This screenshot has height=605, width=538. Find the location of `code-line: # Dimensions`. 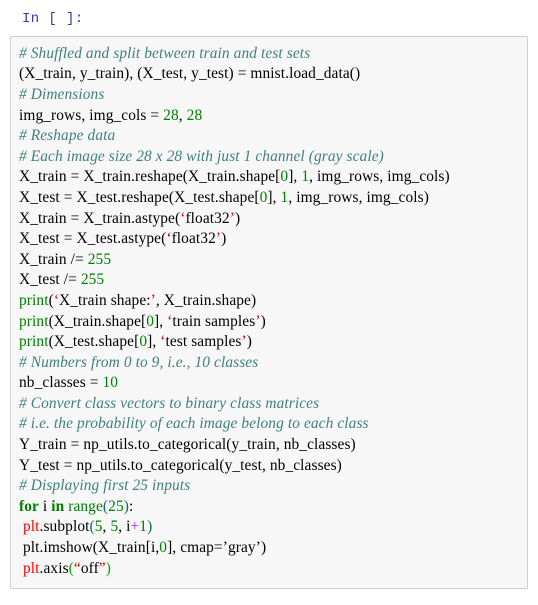

code-line: # Dimensions is located at coordinates (269, 95).